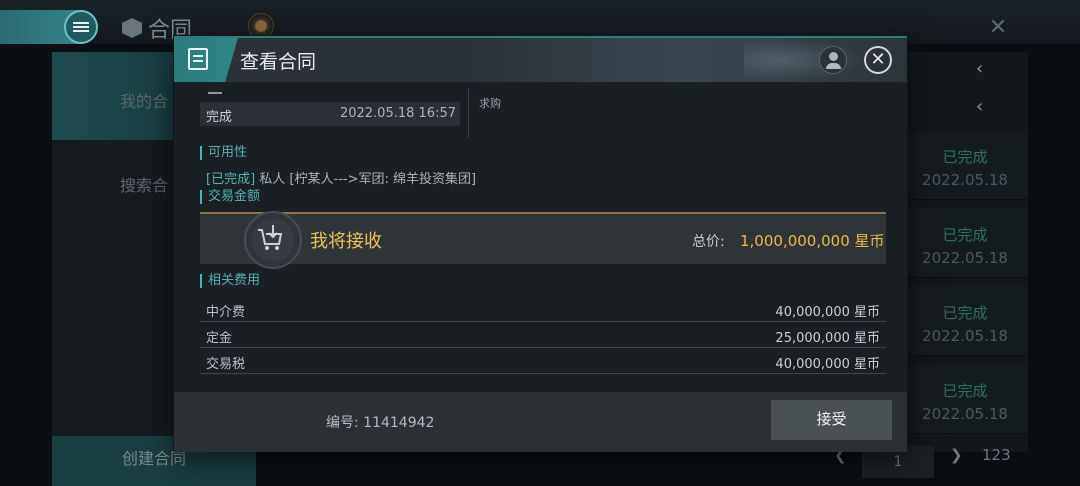 The height and width of the screenshot is (486, 1080). Describe the element at coordinates (708, 242) in the screenshot. I see `total-label: 总价:` at that location.